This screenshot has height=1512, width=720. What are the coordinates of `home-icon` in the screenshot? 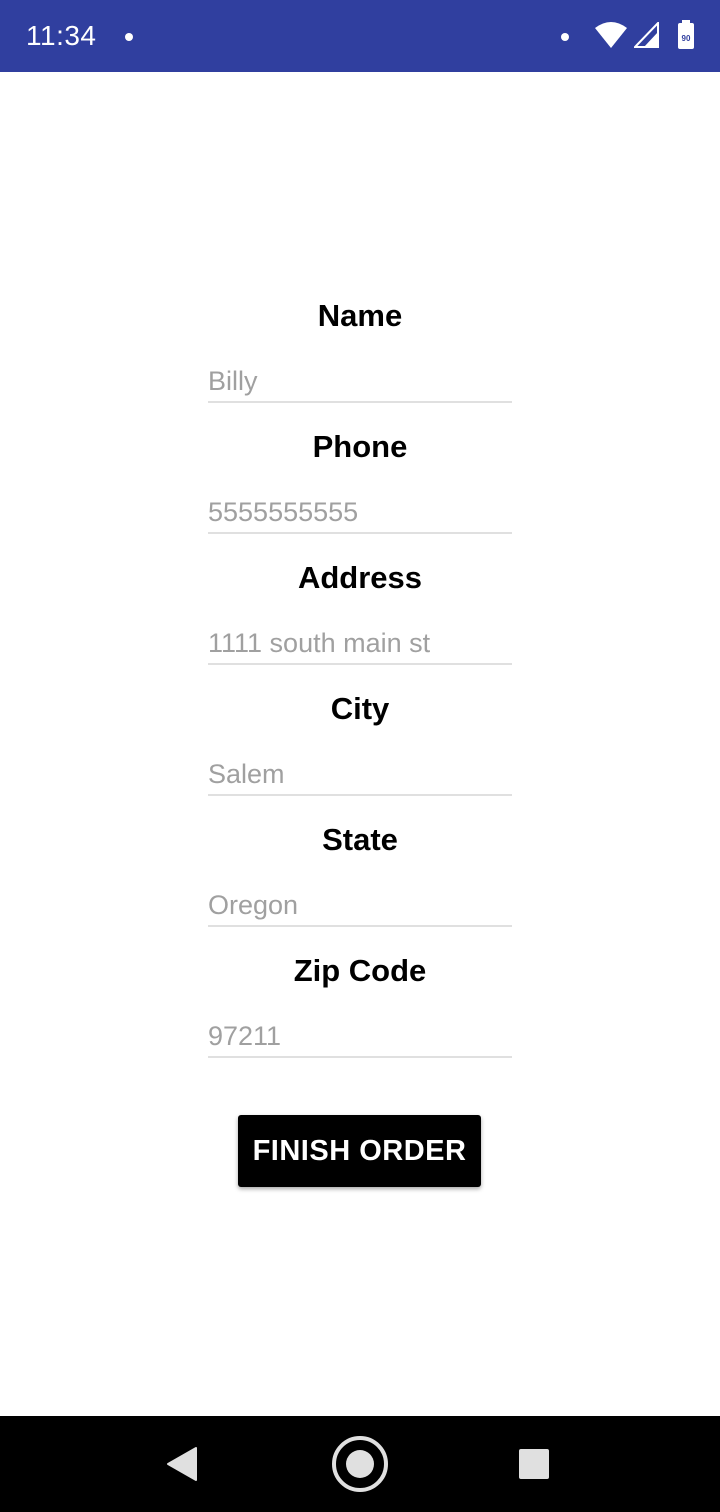 It's located at (360, 1464).